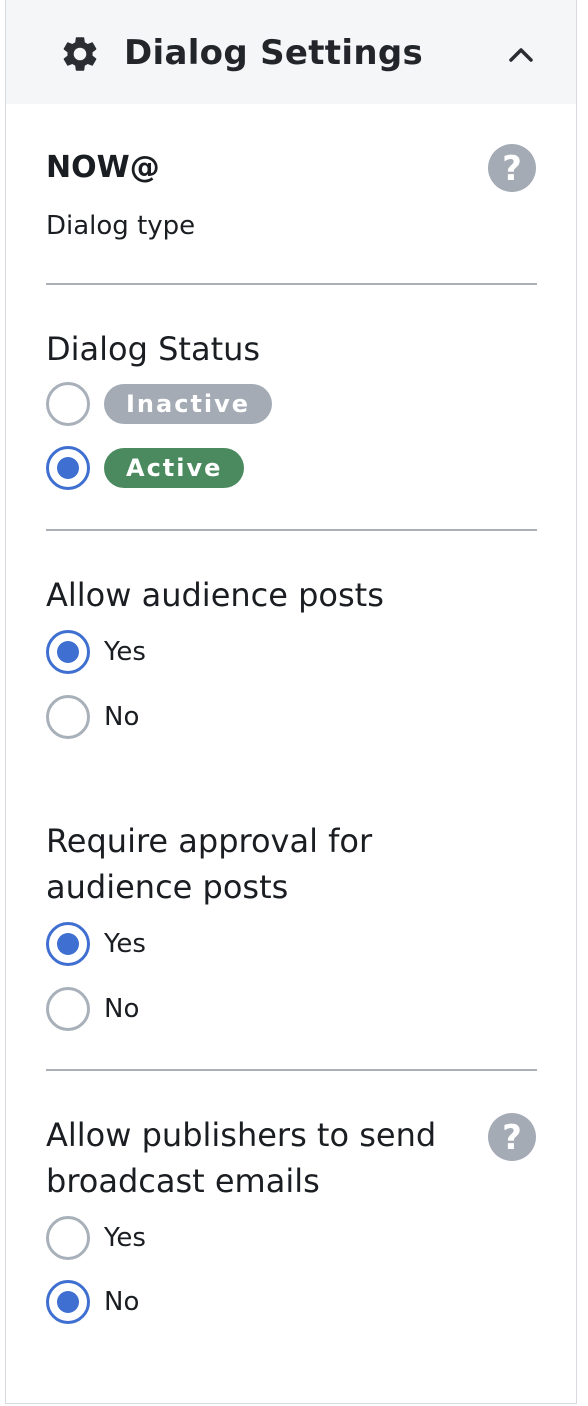  Describe the element at coordinates (96, 1238) in the screenshot. I see `broadcast-yes: Yes` at that location.